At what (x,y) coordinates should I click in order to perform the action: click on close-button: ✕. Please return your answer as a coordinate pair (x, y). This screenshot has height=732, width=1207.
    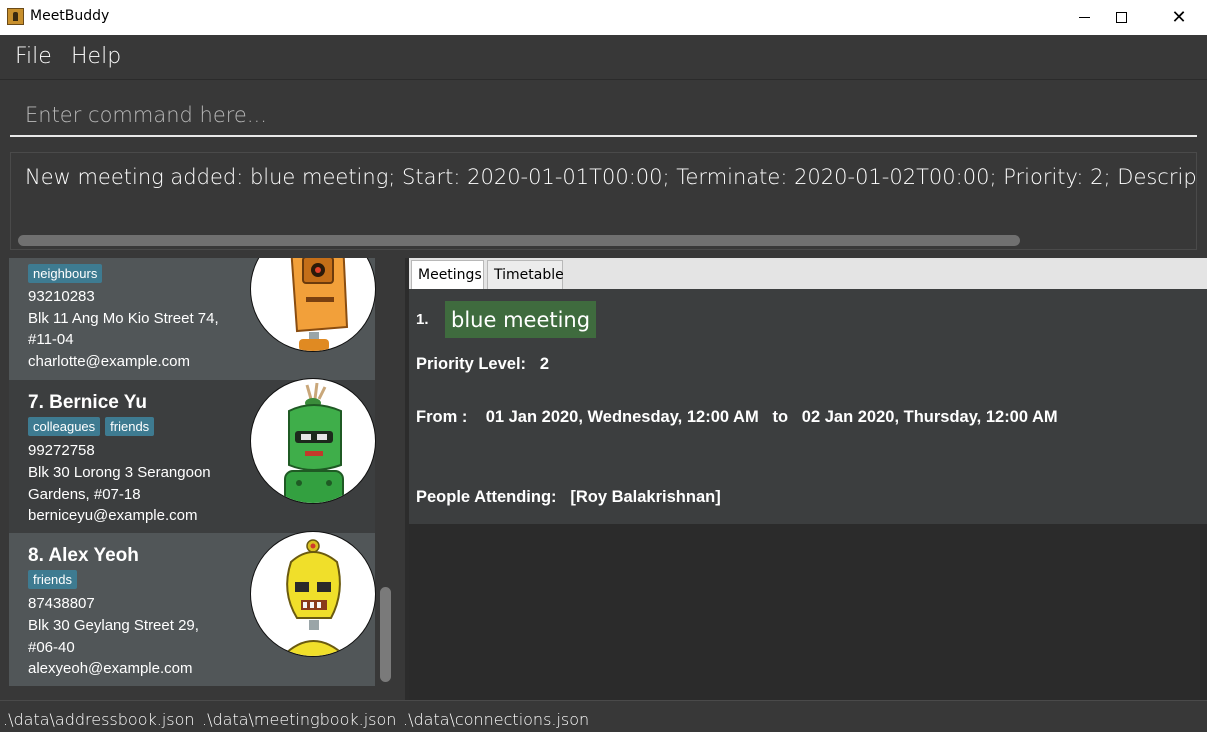
    Looking at the image, I should click on (1178, 17).